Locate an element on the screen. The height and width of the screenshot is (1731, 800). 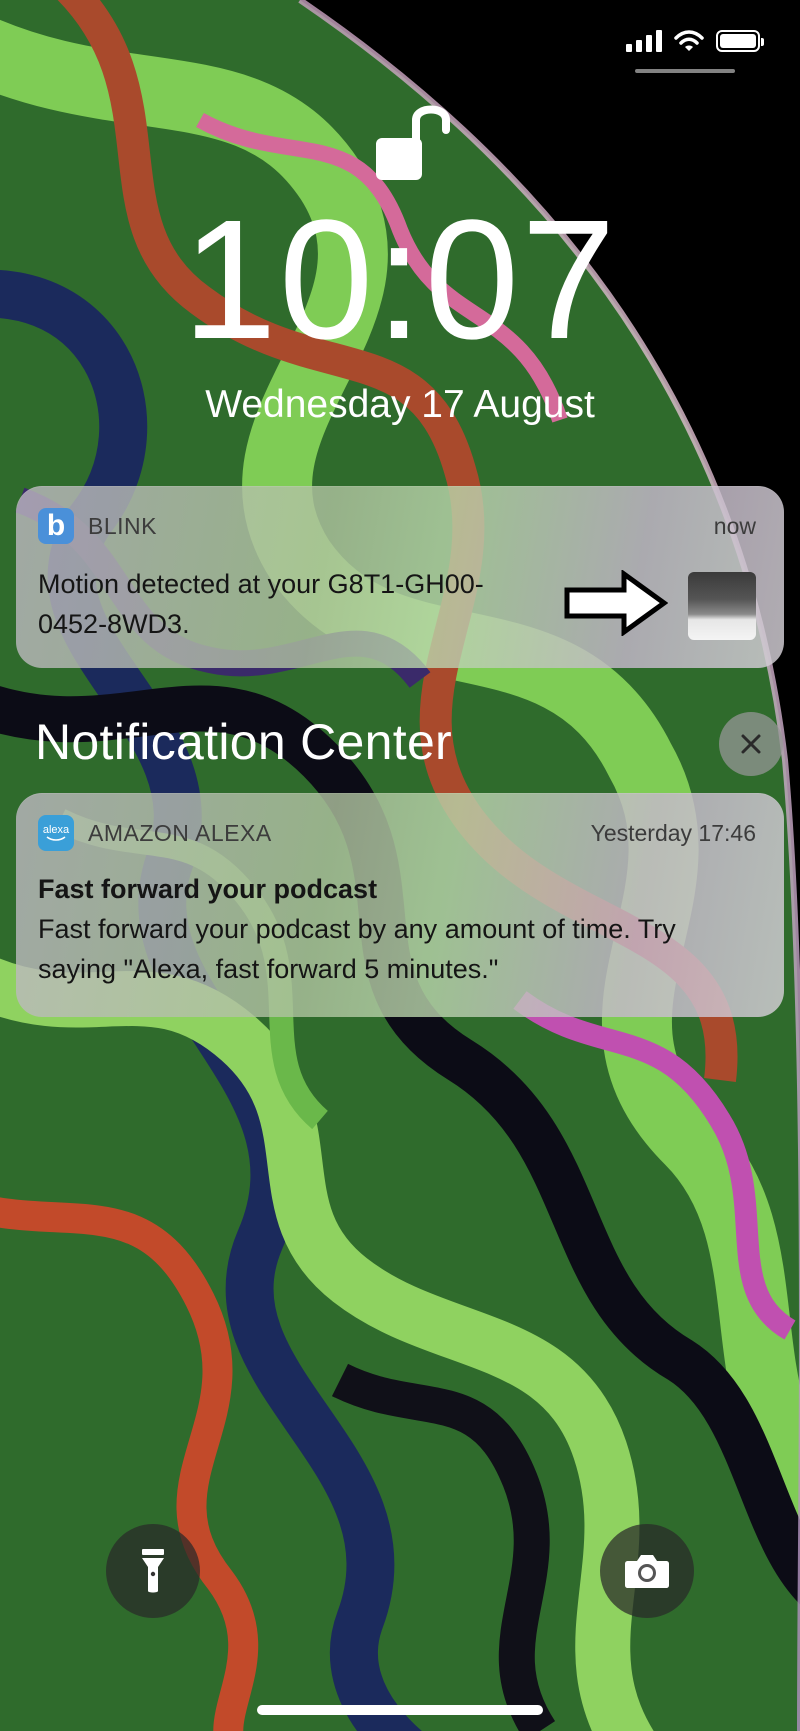
notification-app-name: AMAZON ALEXA is located at coordinates (180, 832).